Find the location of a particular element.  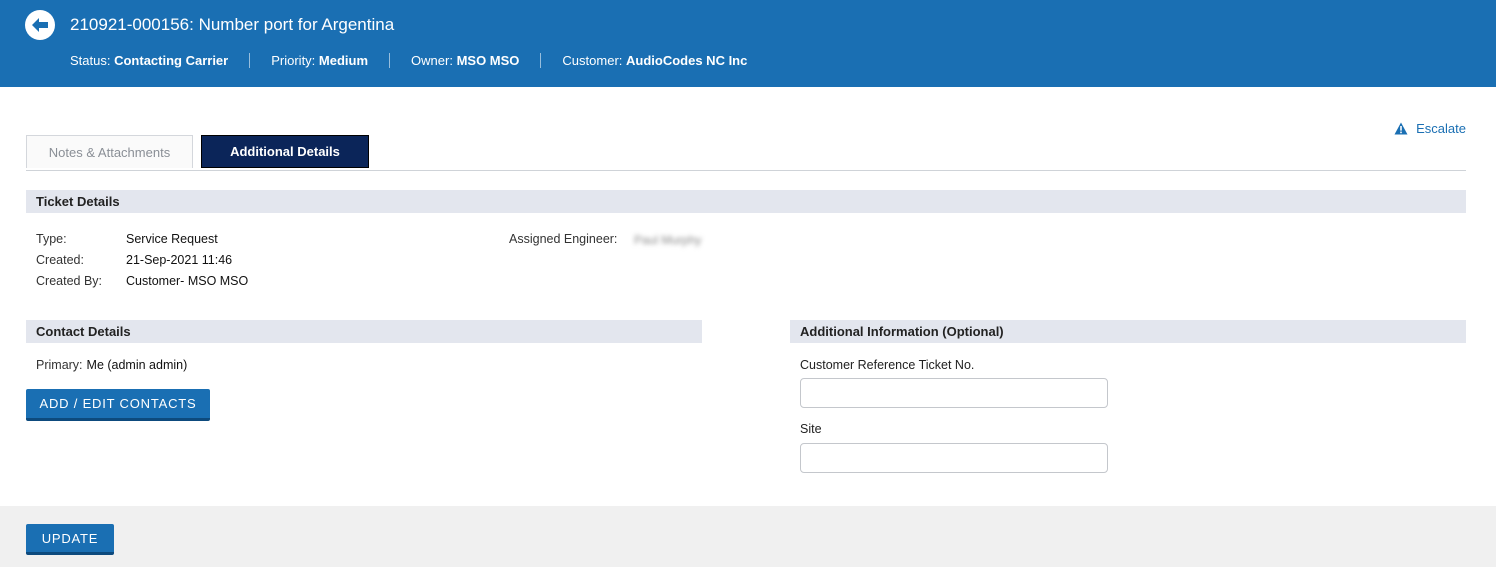

tab-divider is located at coordinates (746, 170).